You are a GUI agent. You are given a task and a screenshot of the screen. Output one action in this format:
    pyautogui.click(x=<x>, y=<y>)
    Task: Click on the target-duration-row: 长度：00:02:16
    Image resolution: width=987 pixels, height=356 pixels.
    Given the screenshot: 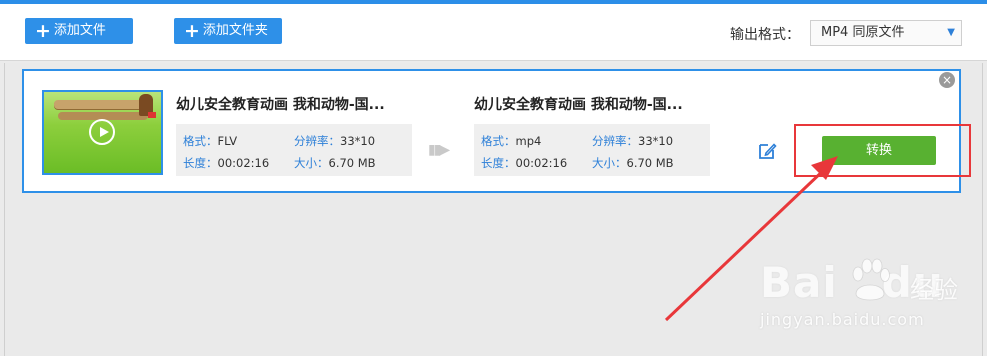 What is the action you would take?
    pyautogui.click(x=524, y=163)
    